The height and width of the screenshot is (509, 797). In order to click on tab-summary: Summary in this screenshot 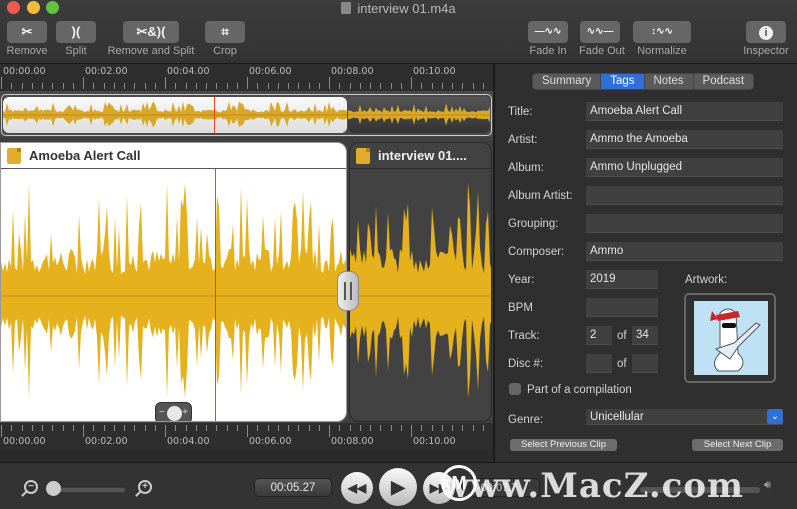, I will do `click(567, 81)`.